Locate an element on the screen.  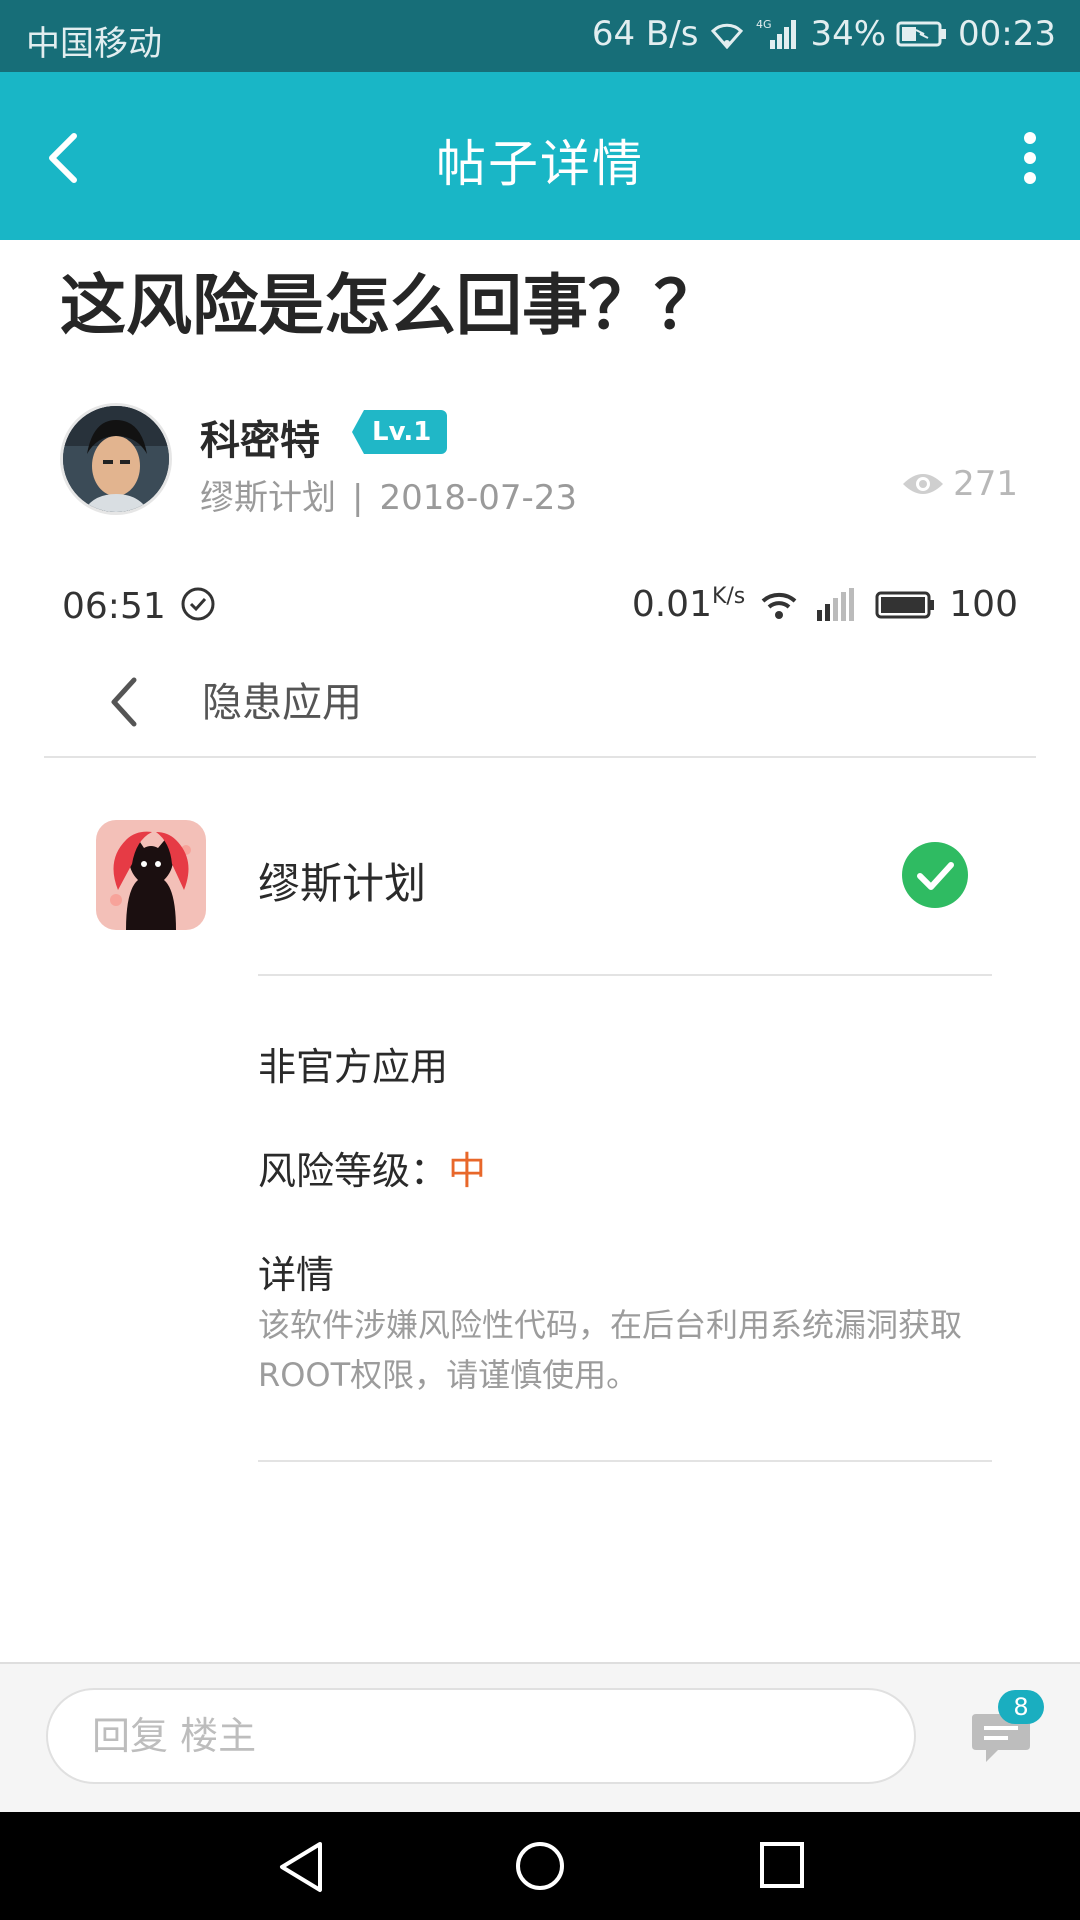
signal-icon: 4G is located at coordinates (778, 34).